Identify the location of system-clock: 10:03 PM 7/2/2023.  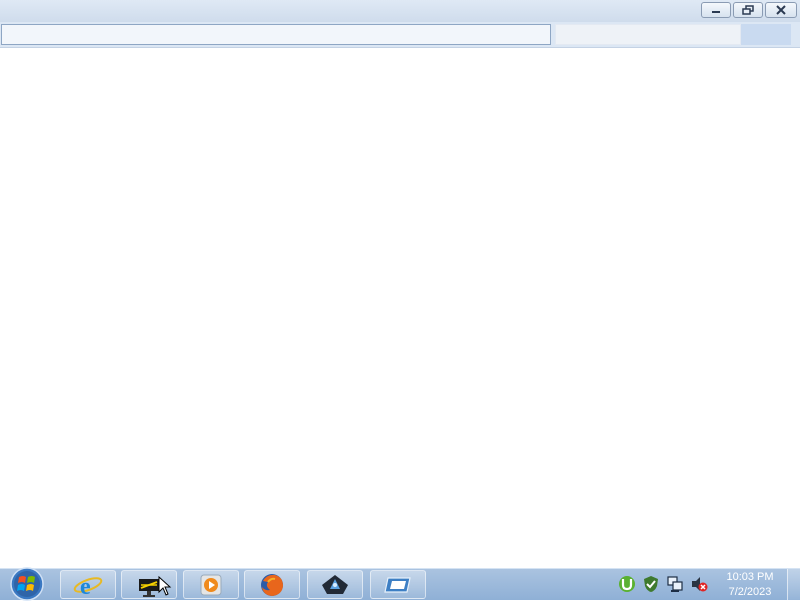
(750, 585).